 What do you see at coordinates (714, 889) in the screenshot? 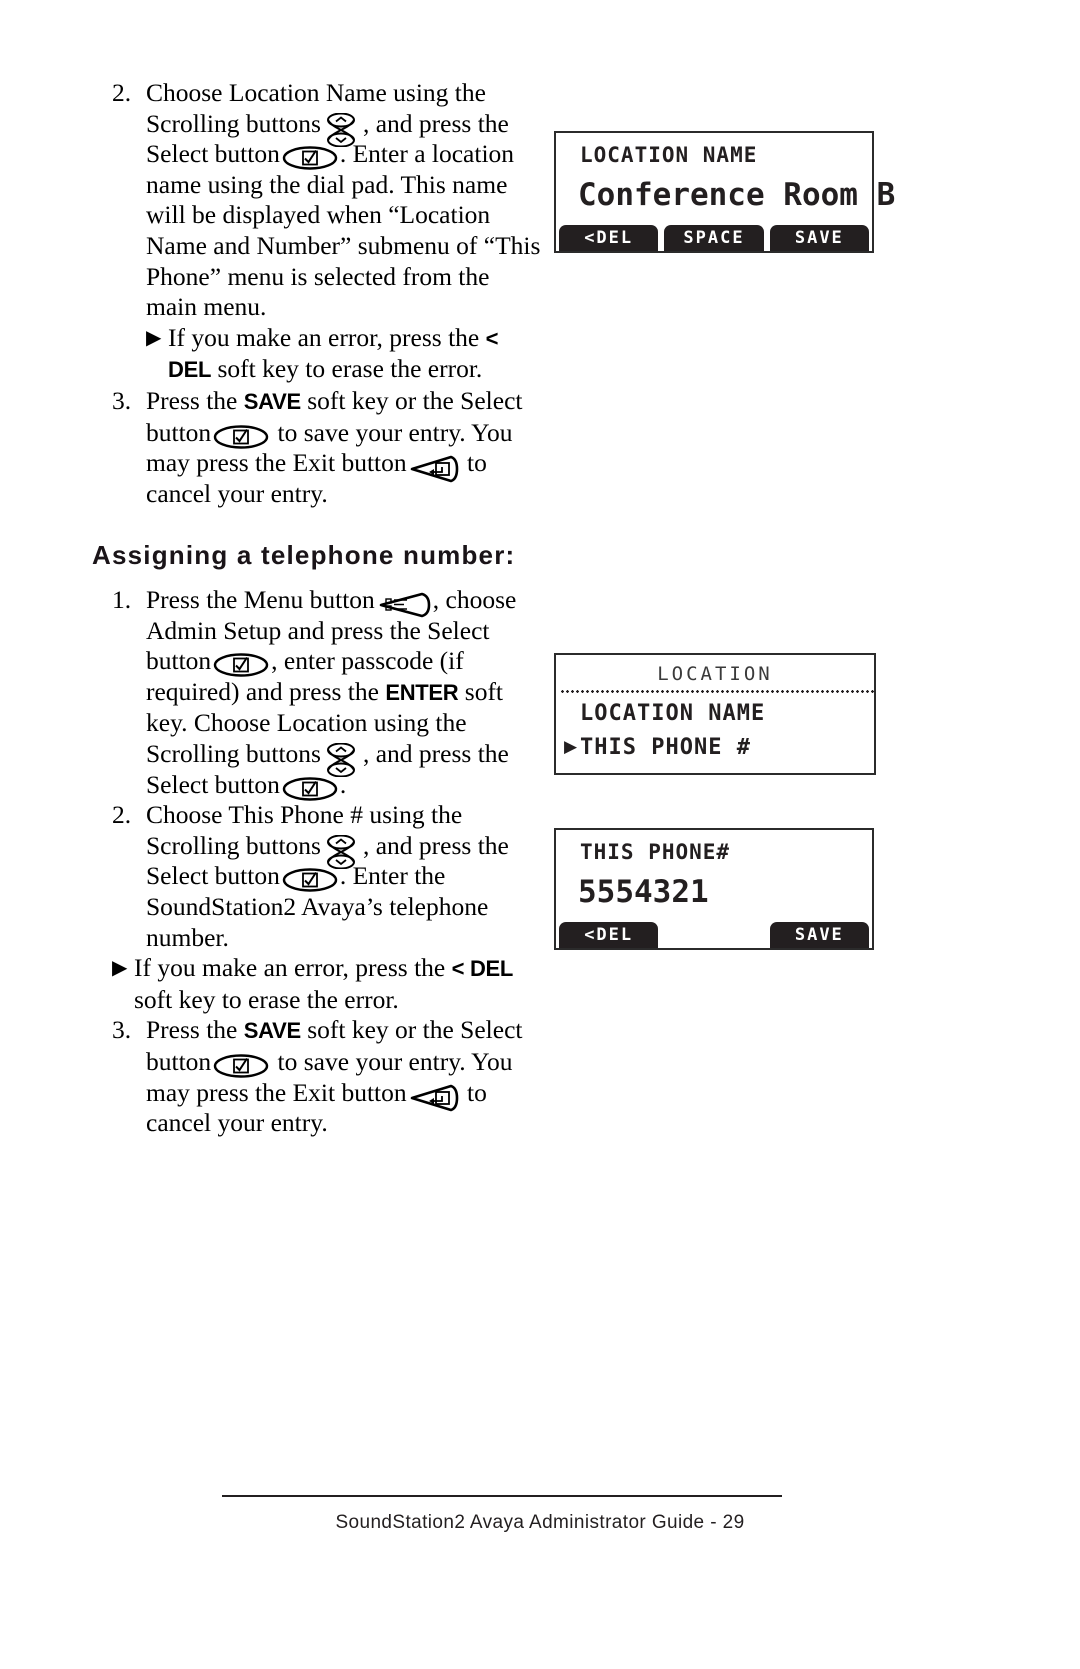
I see `lcd-screen-this-phone: THIS PHONE# 5554321 <DEL SAVE` at bounding box center [714, 889].